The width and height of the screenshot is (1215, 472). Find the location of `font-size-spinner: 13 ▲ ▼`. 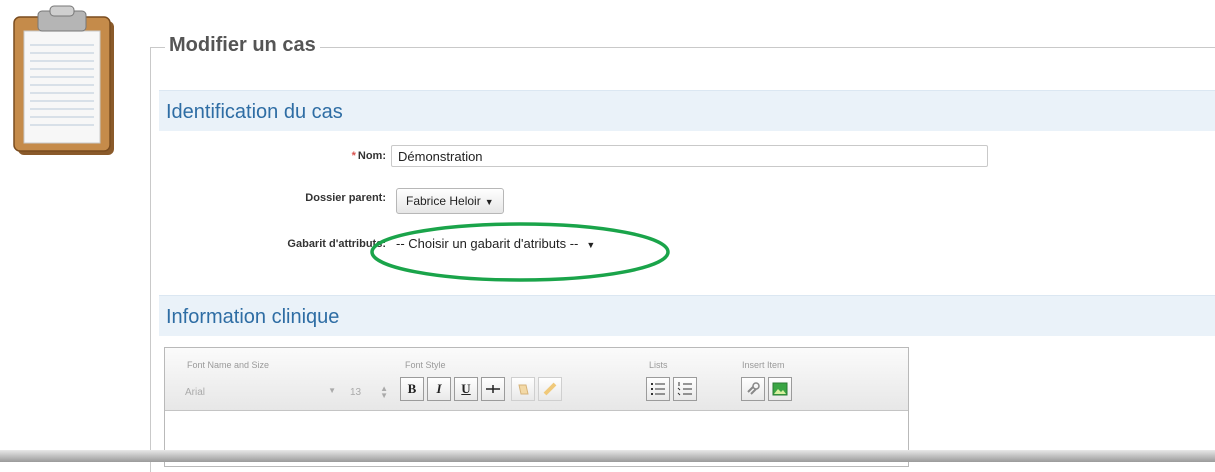

font-size-spinner: 13 ▲ ▼ is located at coordinates (368, 392).